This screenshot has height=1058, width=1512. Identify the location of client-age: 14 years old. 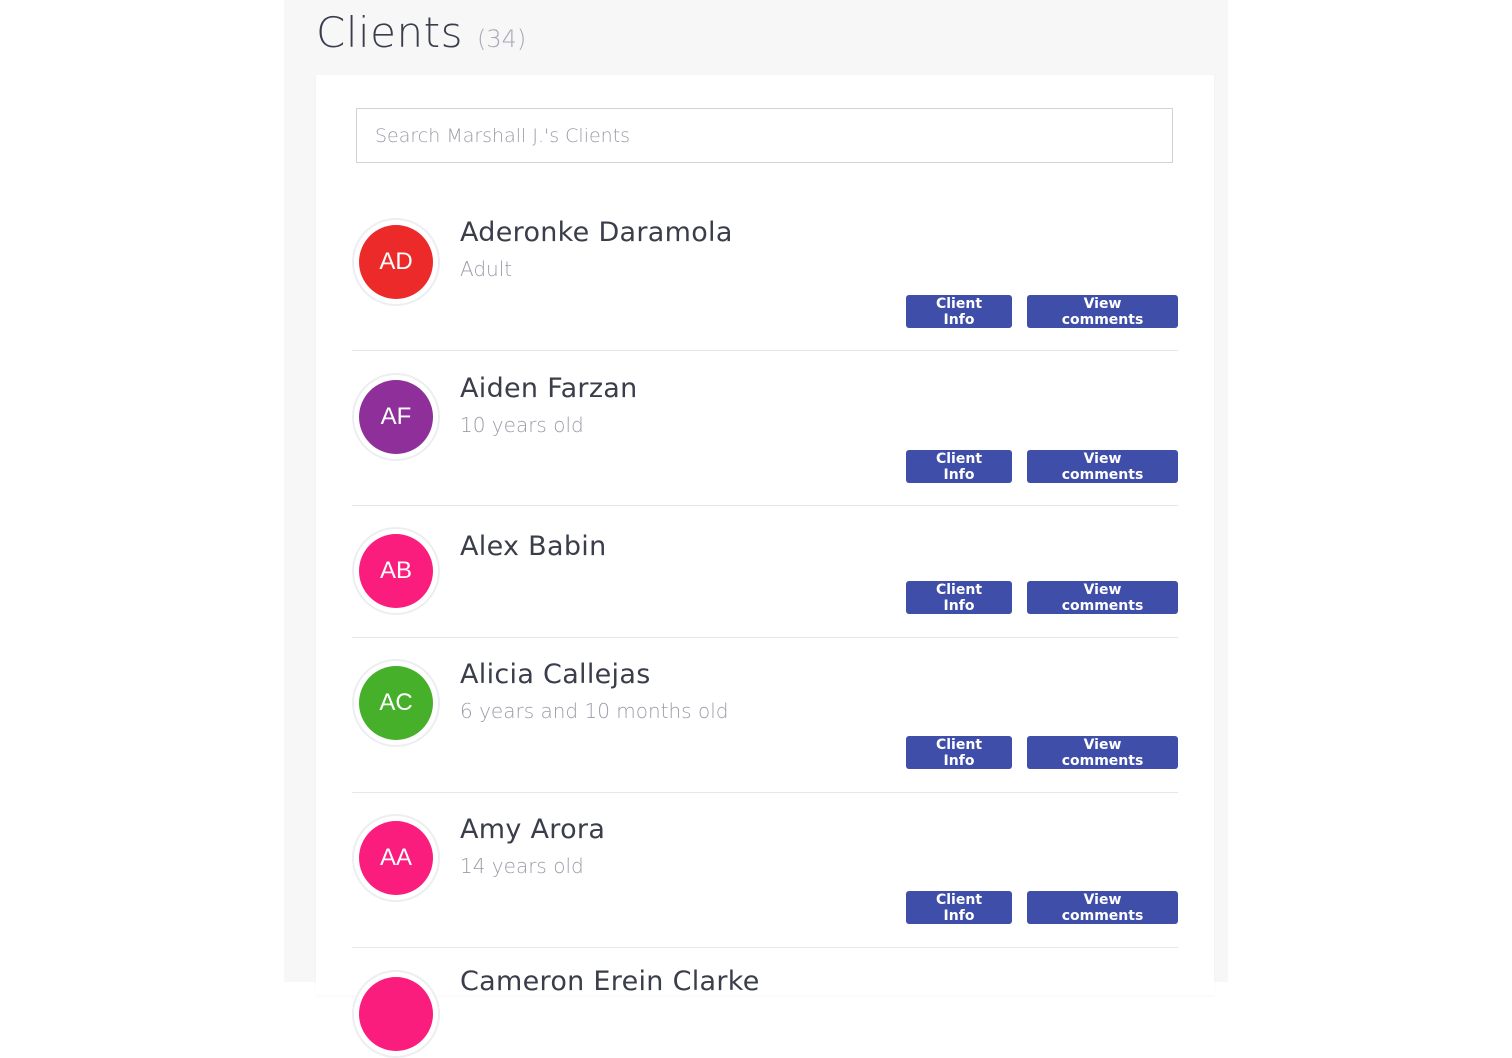
(522, 866).